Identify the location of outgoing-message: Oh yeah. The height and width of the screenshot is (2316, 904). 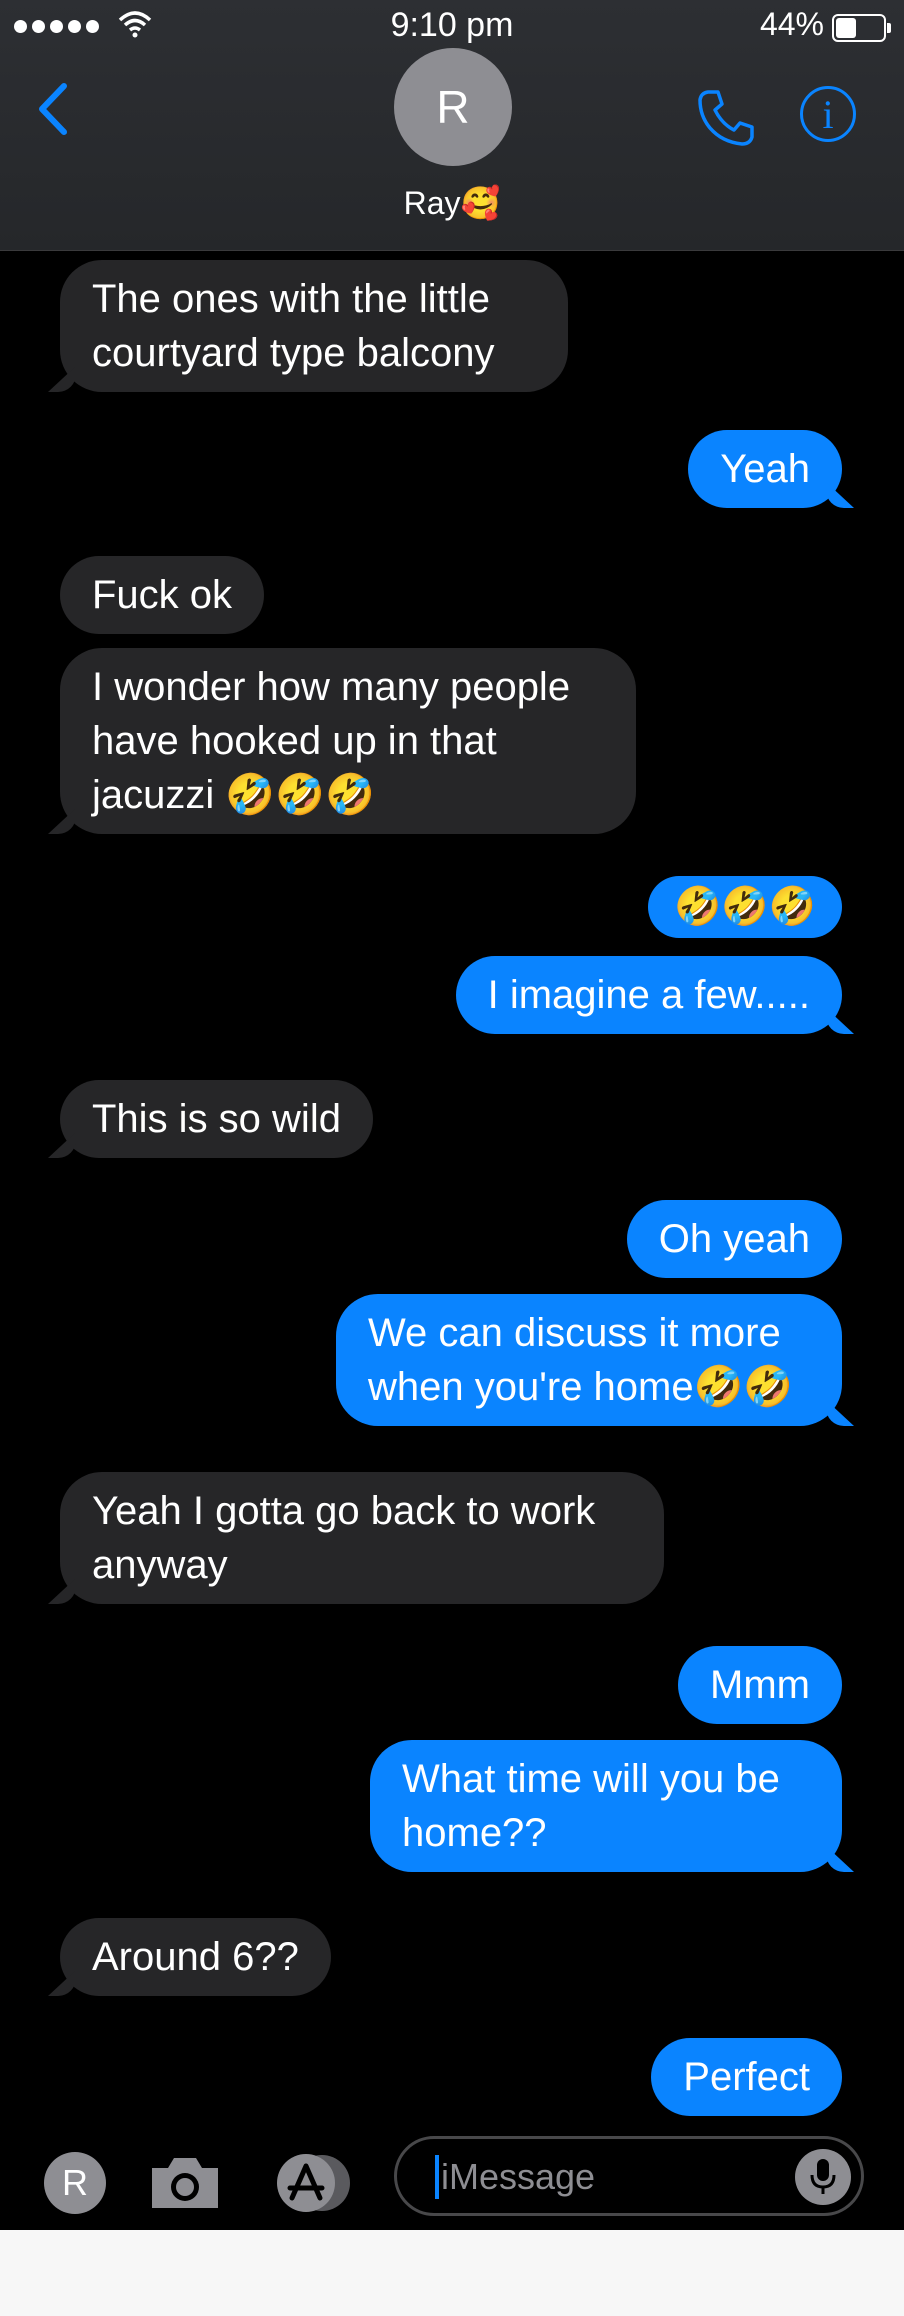
(734, 1239).